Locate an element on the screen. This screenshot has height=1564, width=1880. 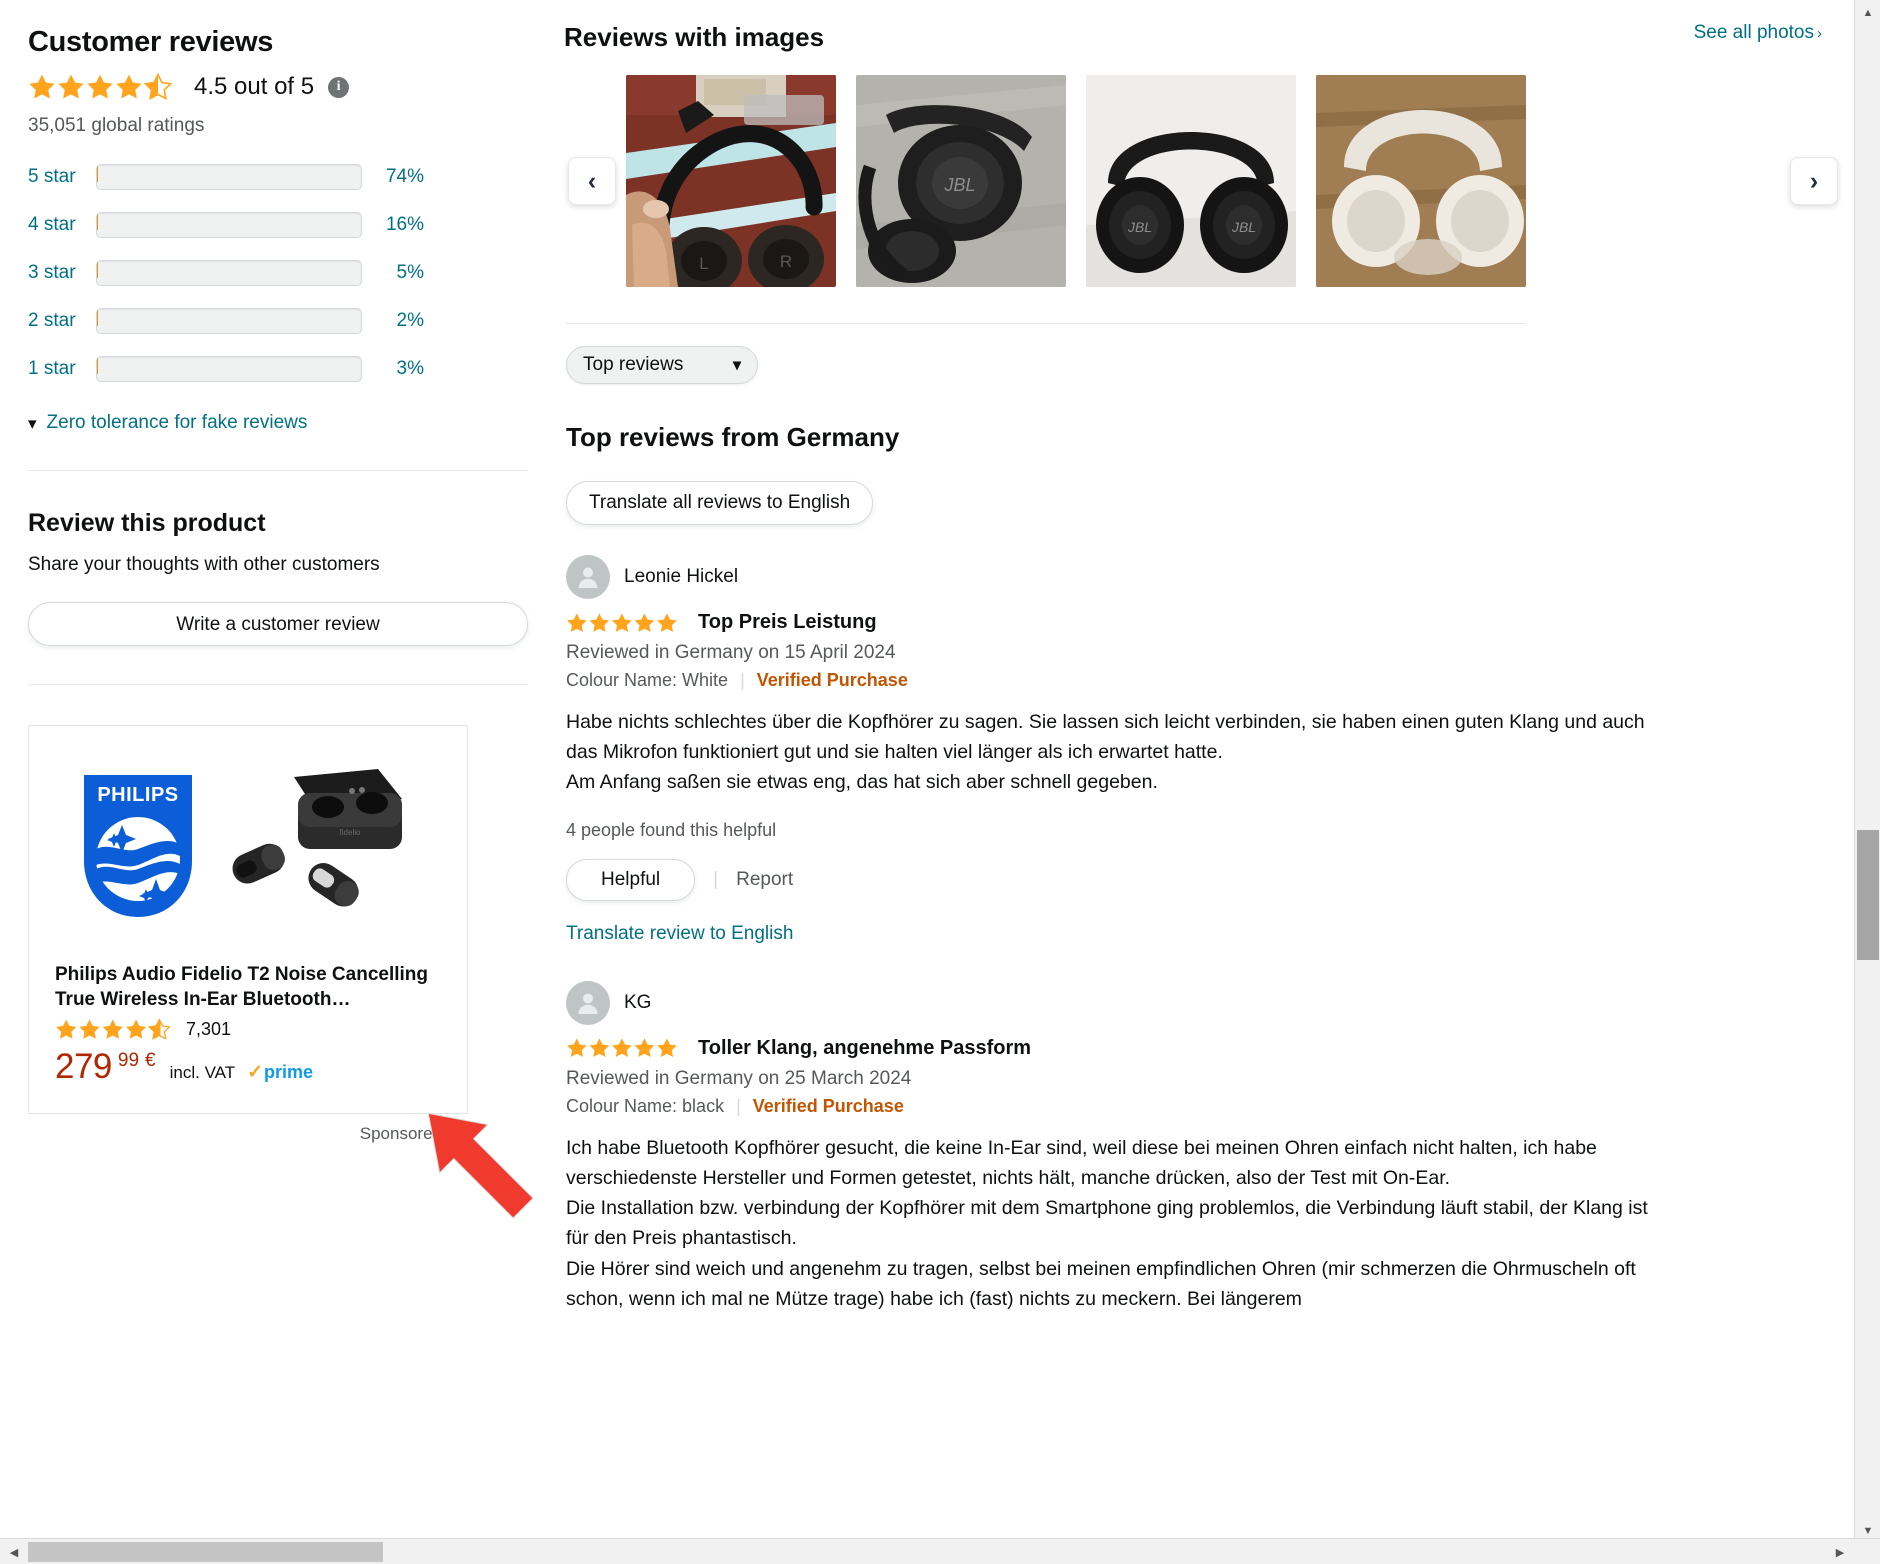
reviews-with-images-title: Reviews with images is located at coordinates (694, 37).